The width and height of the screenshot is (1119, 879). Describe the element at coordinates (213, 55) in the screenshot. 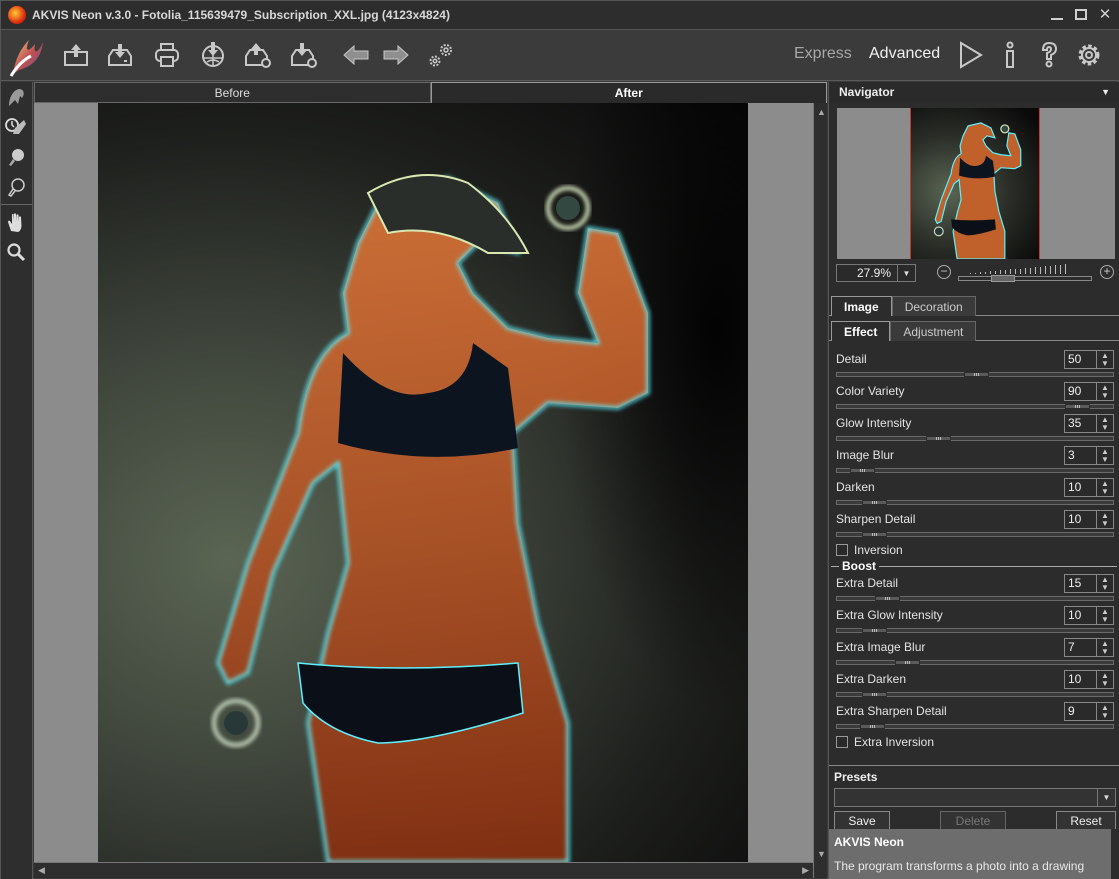

I see `share-button` at that location.